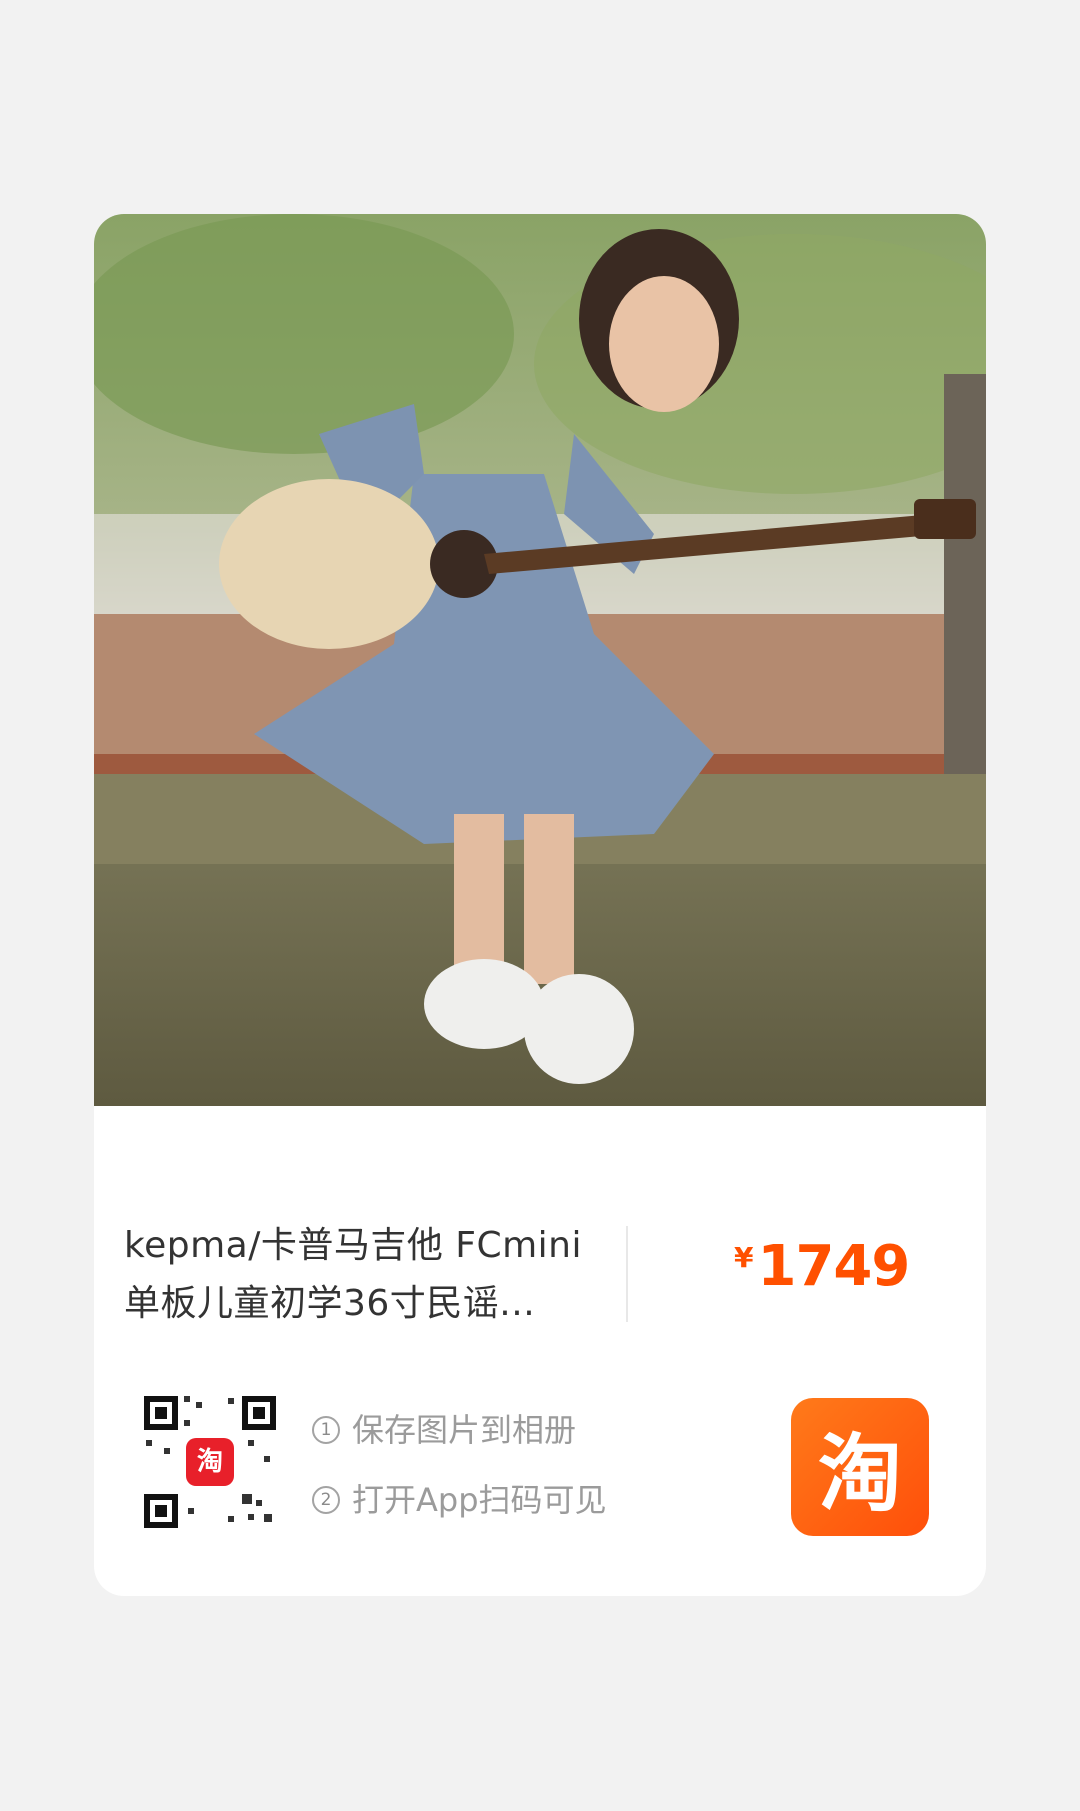  I want to click on qr-code-icon: 淘, so click(210, 1462).